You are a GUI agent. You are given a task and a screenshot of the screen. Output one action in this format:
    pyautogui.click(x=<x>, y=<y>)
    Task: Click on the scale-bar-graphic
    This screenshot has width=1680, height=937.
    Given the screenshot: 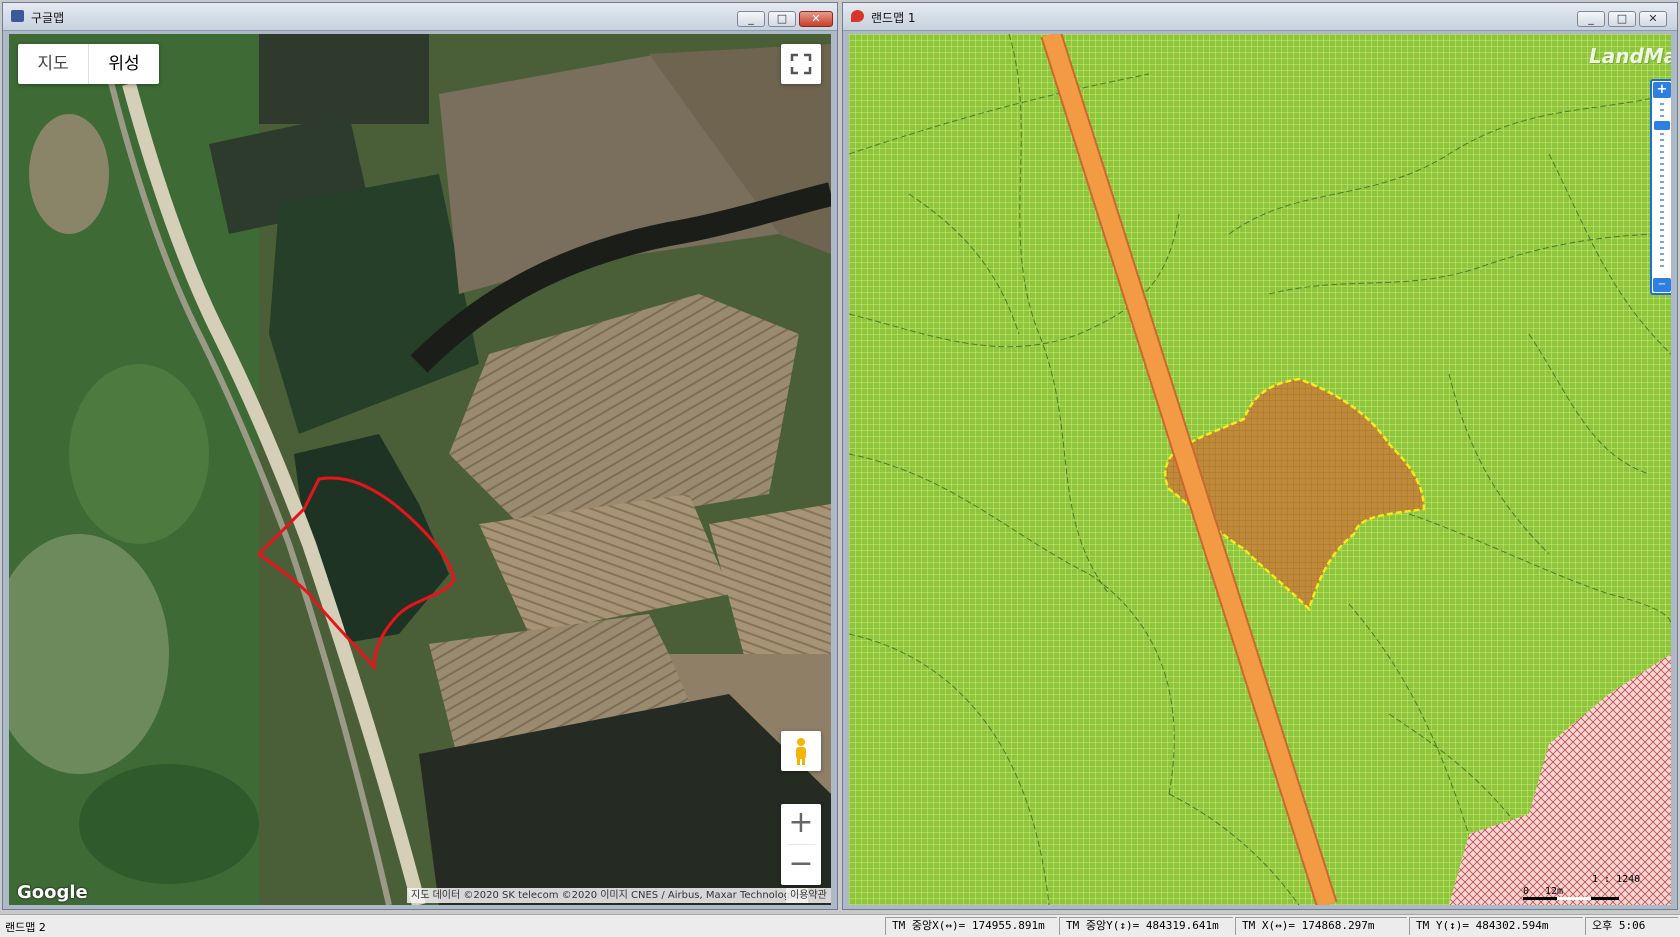 What is the action you would take?
    pyautogui.click(x=1571, y=898)
    